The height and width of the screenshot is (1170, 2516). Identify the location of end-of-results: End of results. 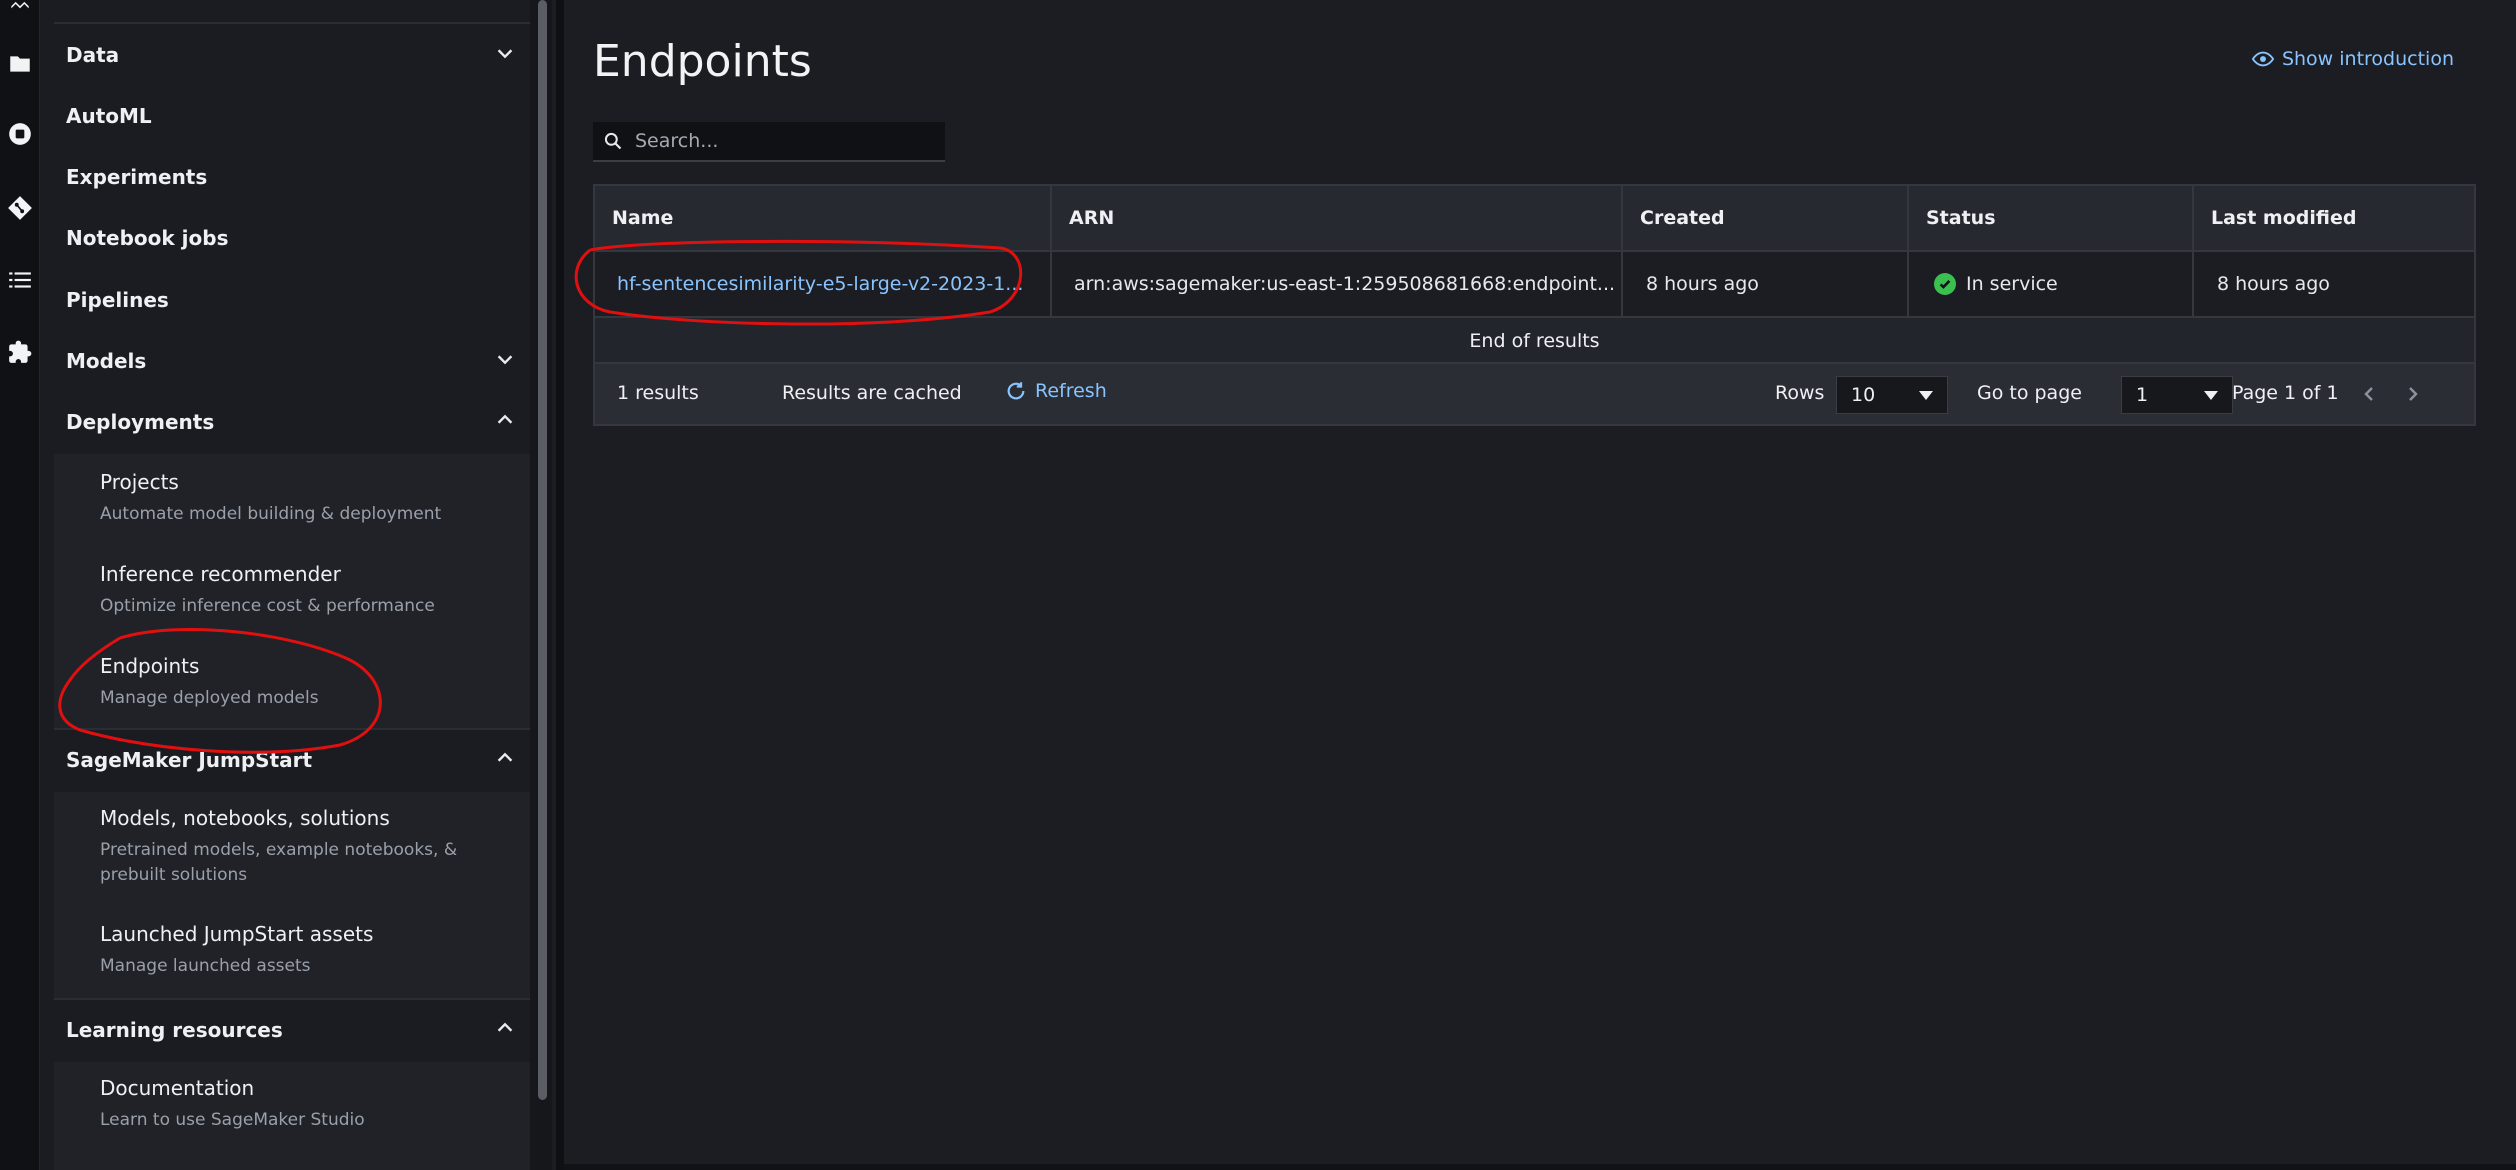
(1534, 342).